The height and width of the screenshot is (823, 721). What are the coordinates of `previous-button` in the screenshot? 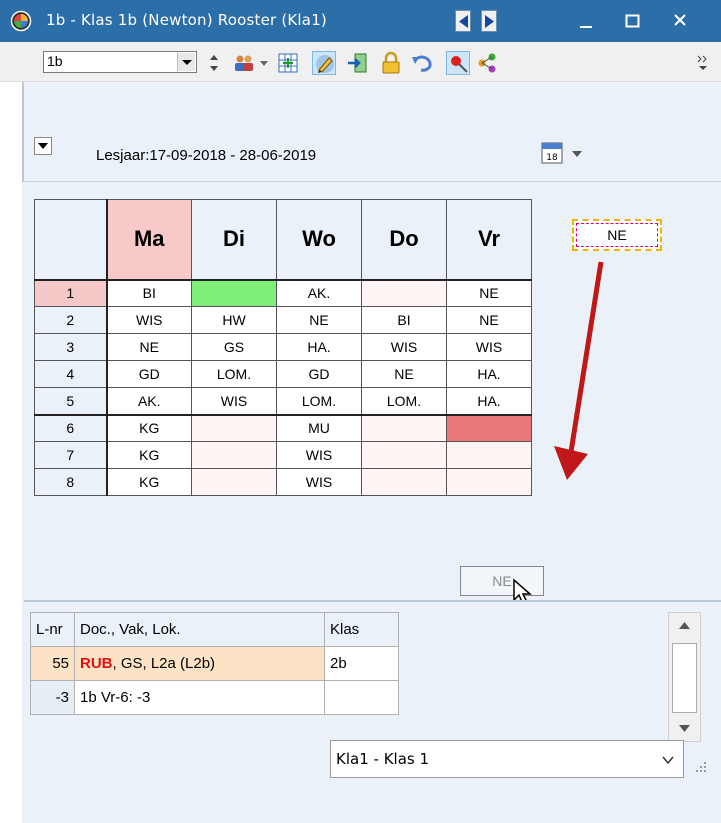 It's located at (463, 21).